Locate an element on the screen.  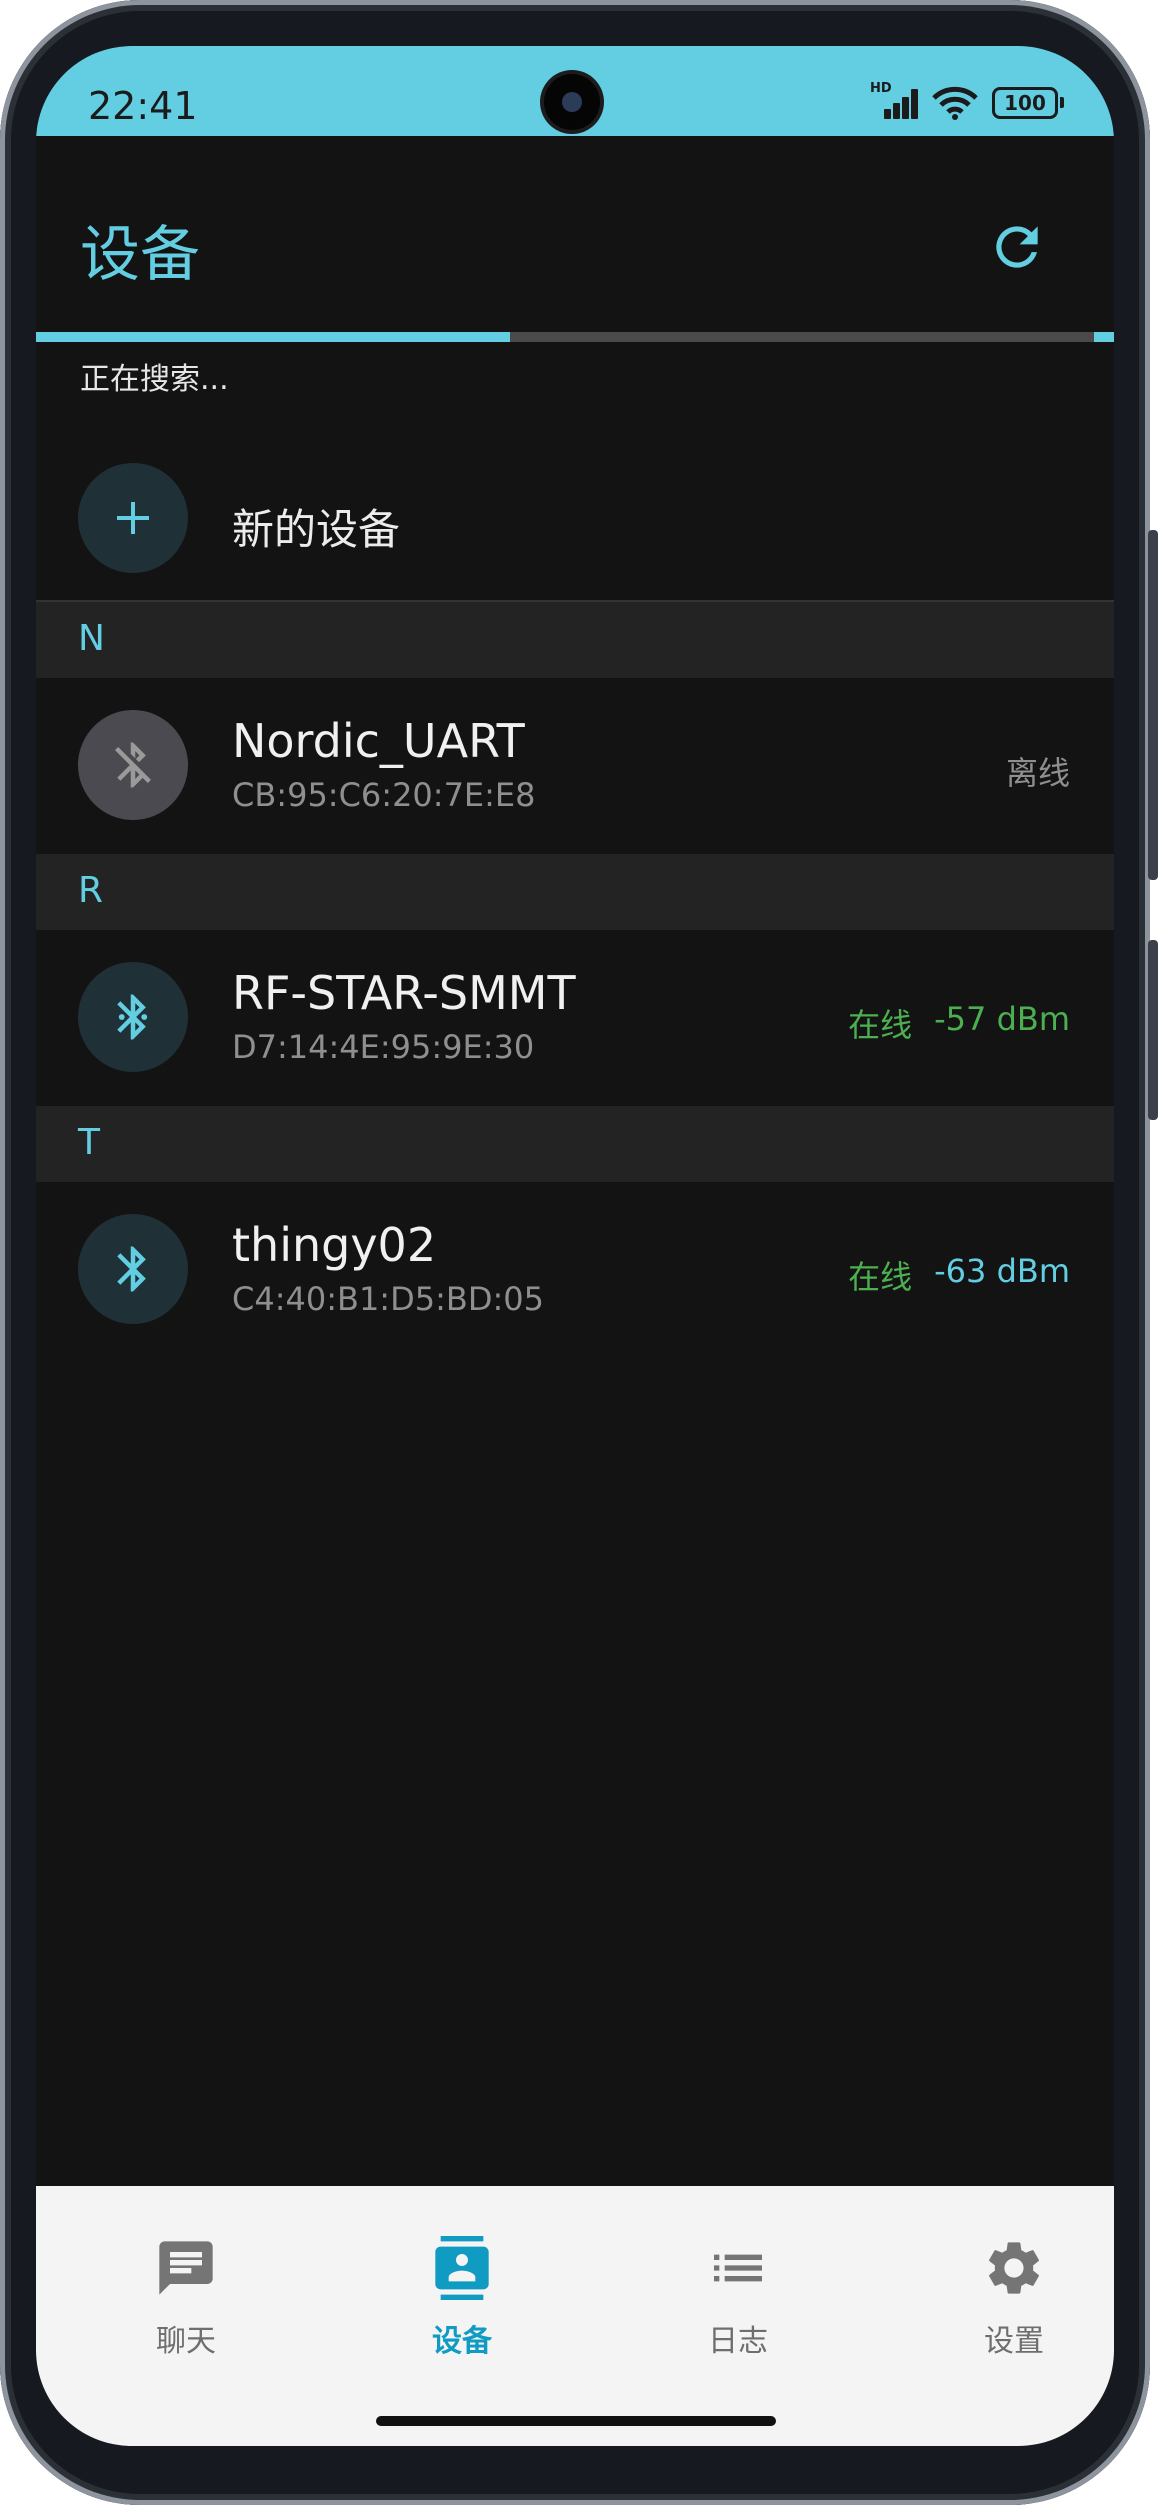
scan-progress-fill is located at coordinates (273, 337).